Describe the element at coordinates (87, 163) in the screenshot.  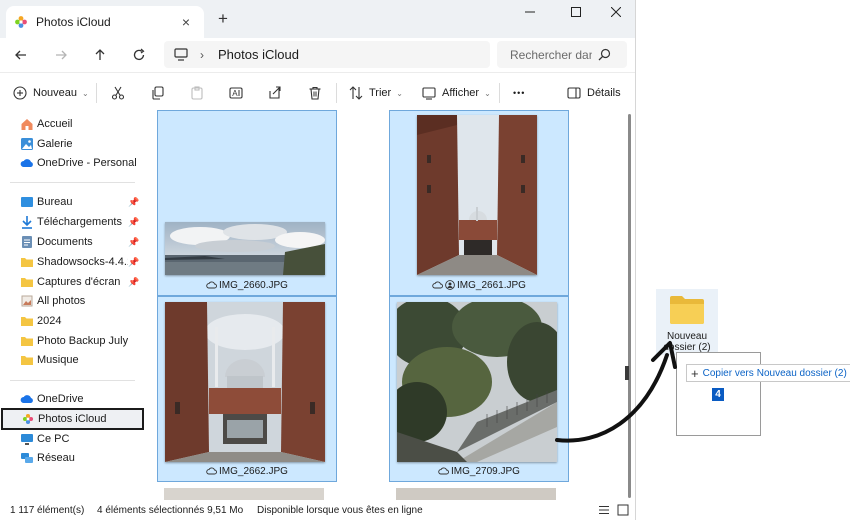
I see `sidebar-item-label: OneDrive - Personal` at that location.